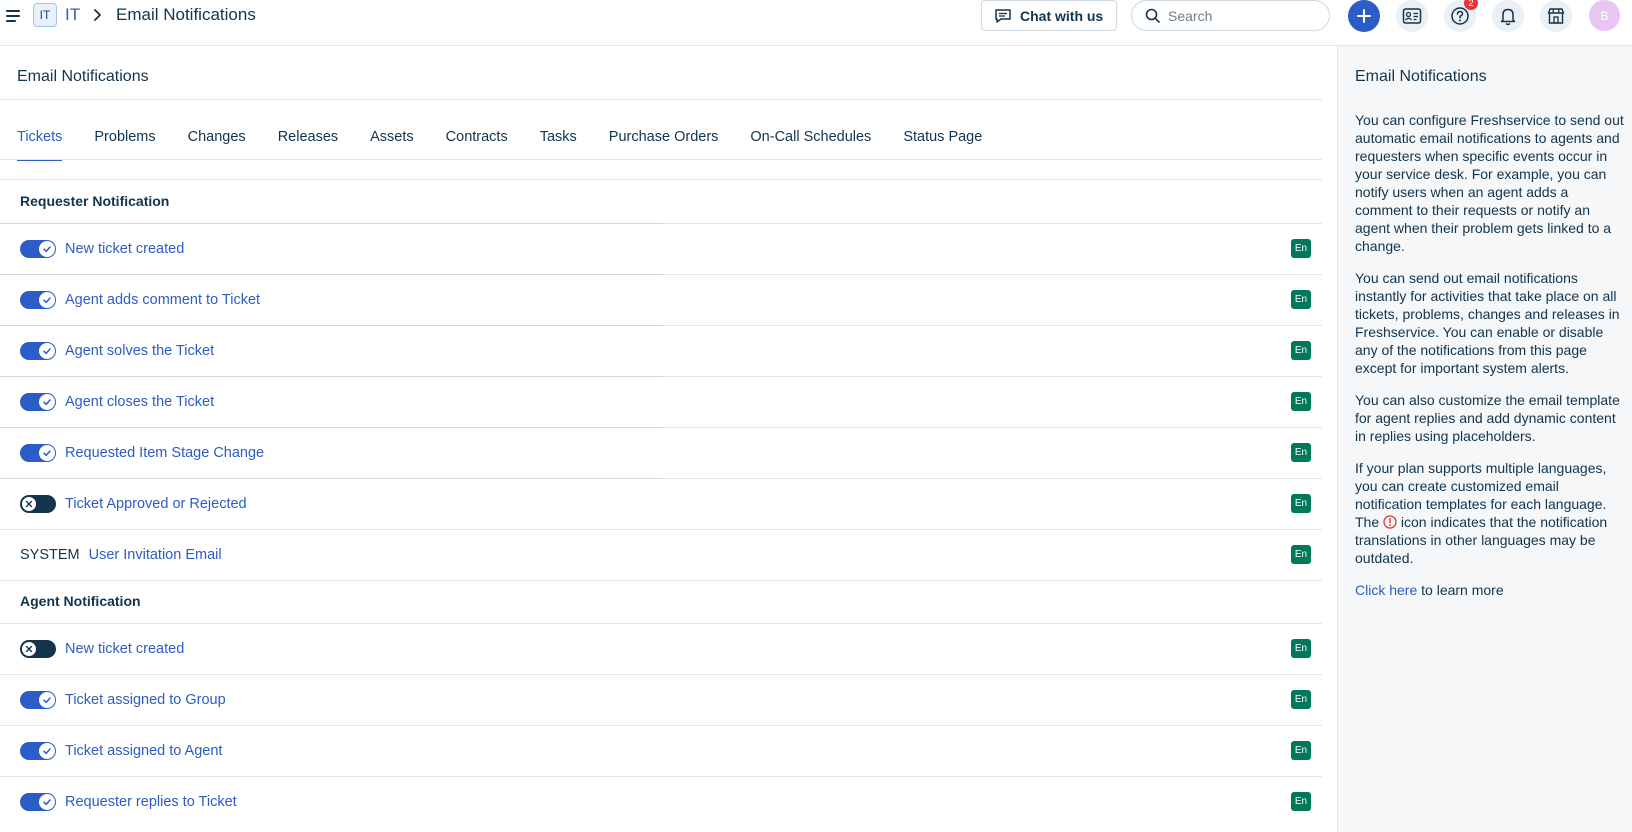  Describe the element at coordinates (661, 504) in the screenshot. I see `list-item: Ticket Approved or Rejected En` at that location.